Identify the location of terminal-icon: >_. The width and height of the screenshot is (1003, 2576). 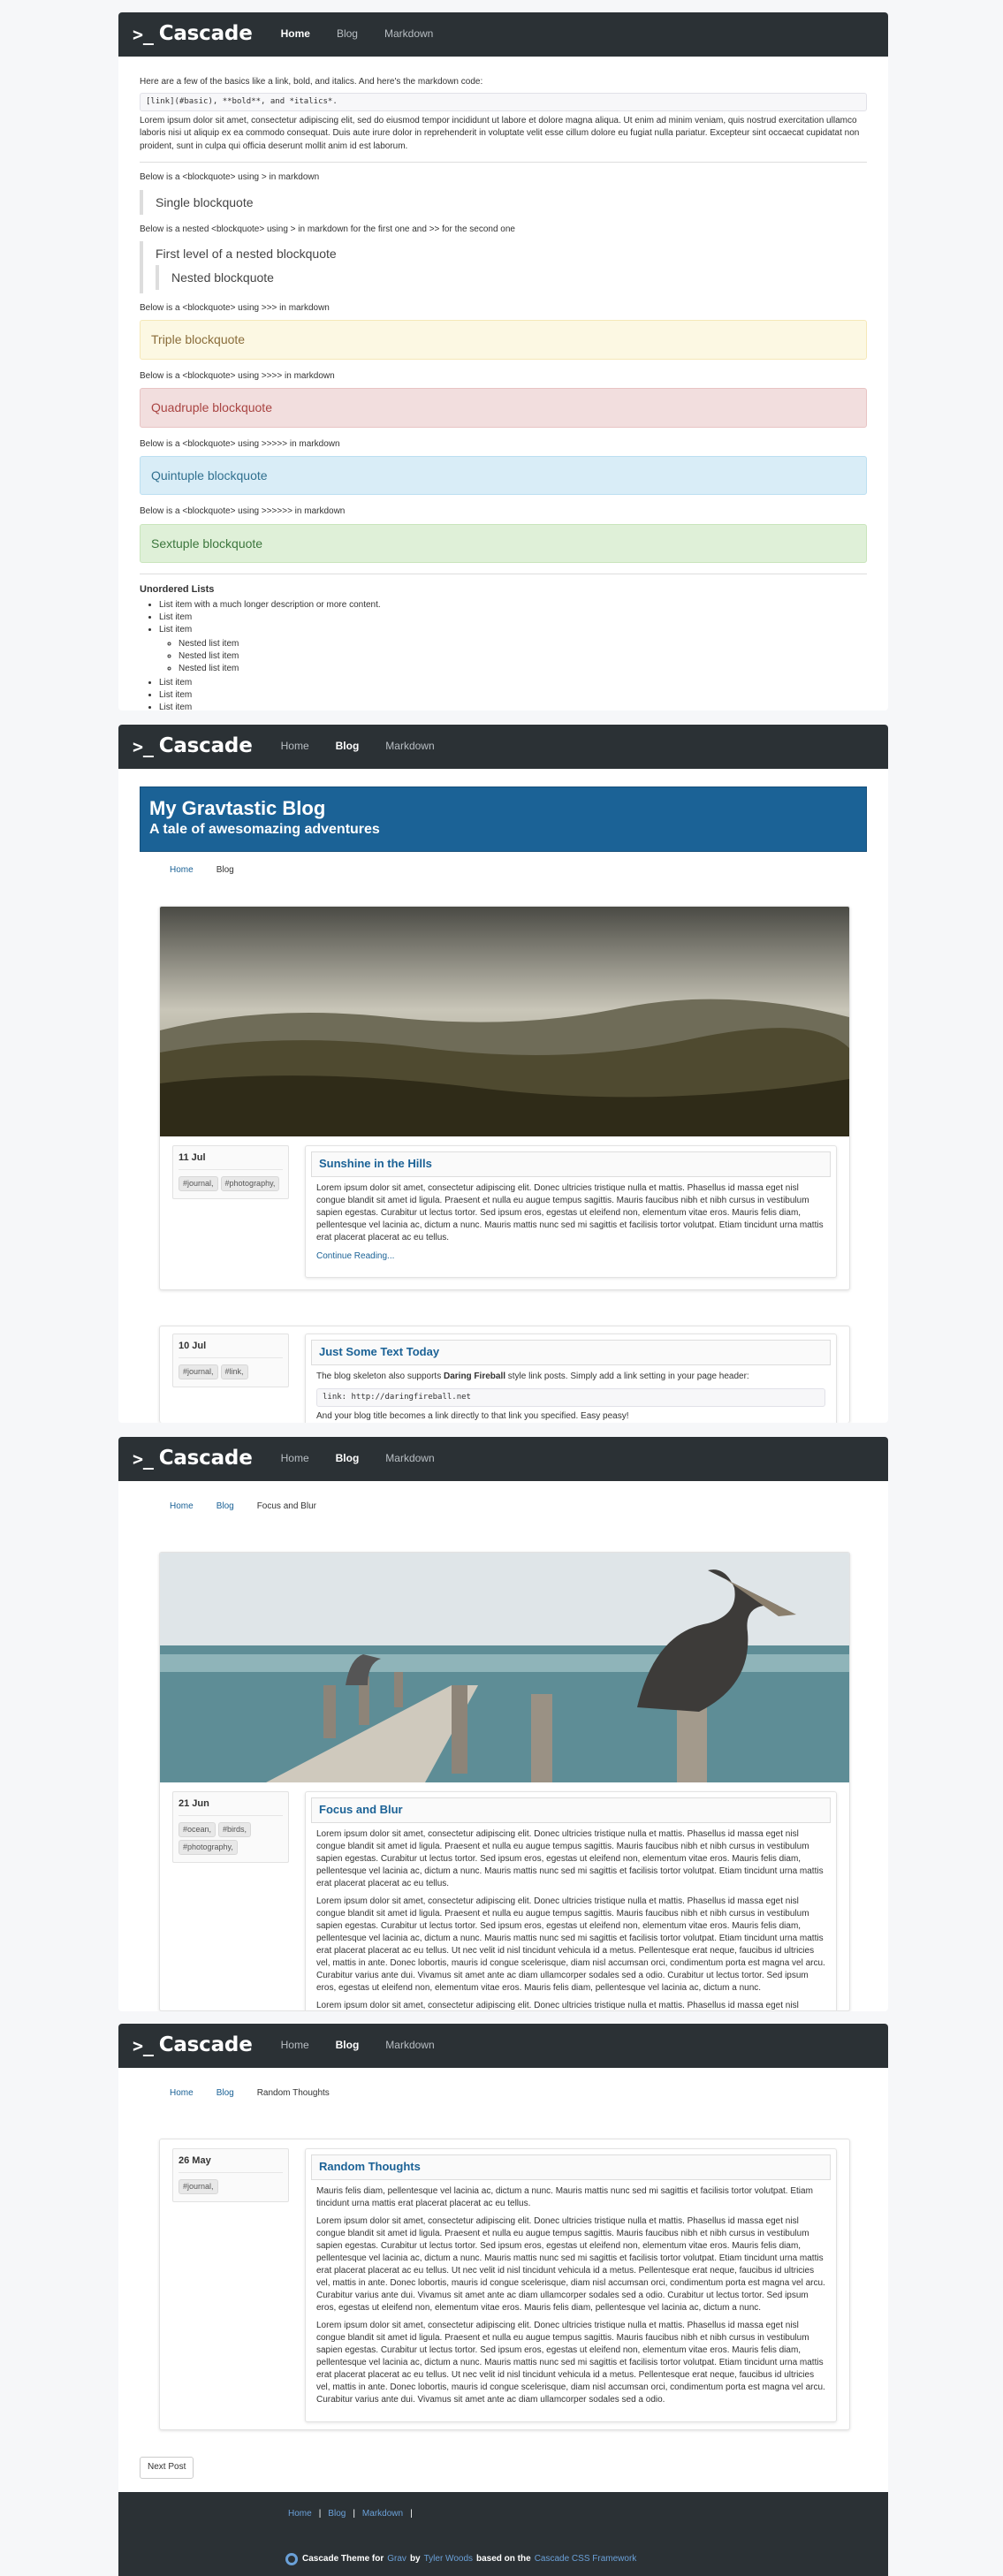
(143, 1459).